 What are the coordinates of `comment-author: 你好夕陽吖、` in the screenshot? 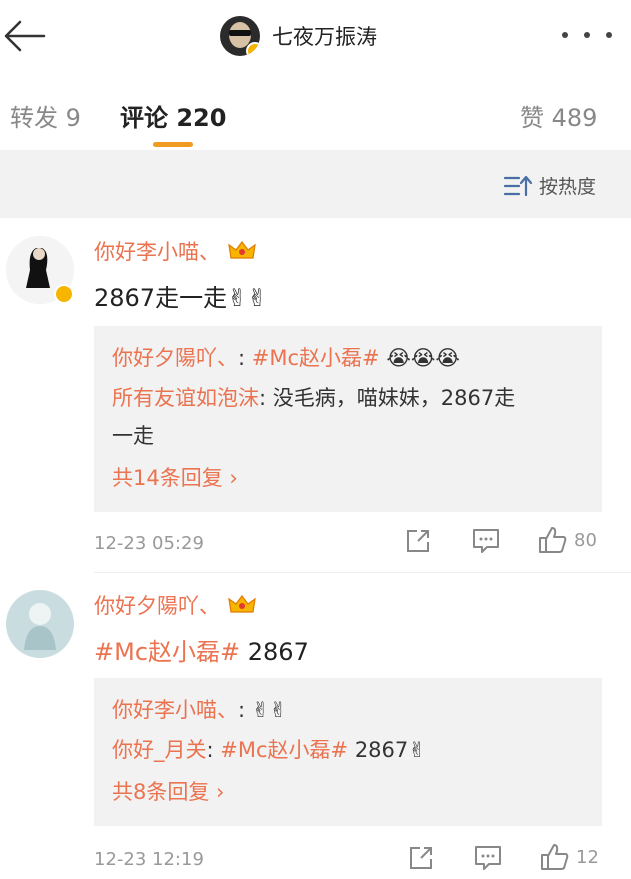 It's located at (175, 605).